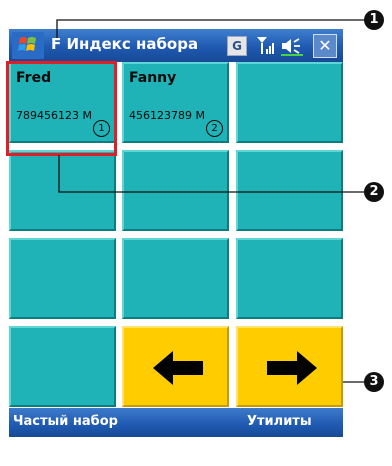 This screenshot has height=466, width=392. I want to click on previous-page-button, so click(175, 366).